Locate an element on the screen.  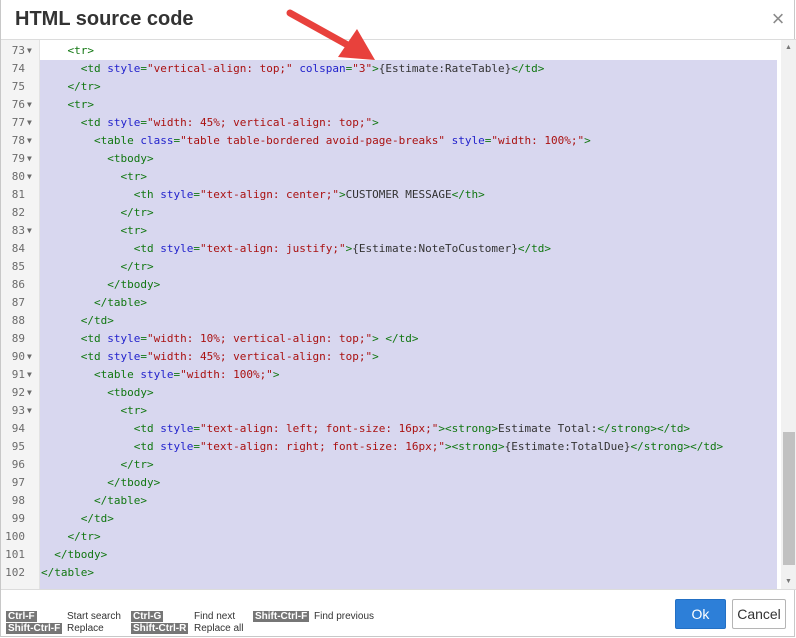
code-token: "width: 45%; vertical-align: top;" is located at coordinates (259, 356).